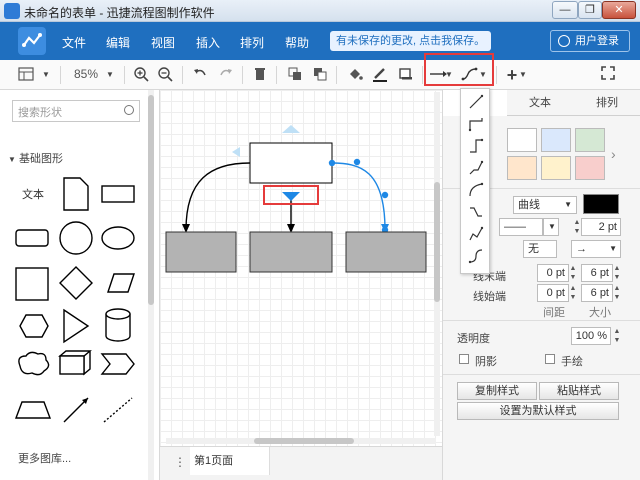  Describe the element at coordinates (355, 75) in the screenshot. I see `fill-color-icon` at that location.